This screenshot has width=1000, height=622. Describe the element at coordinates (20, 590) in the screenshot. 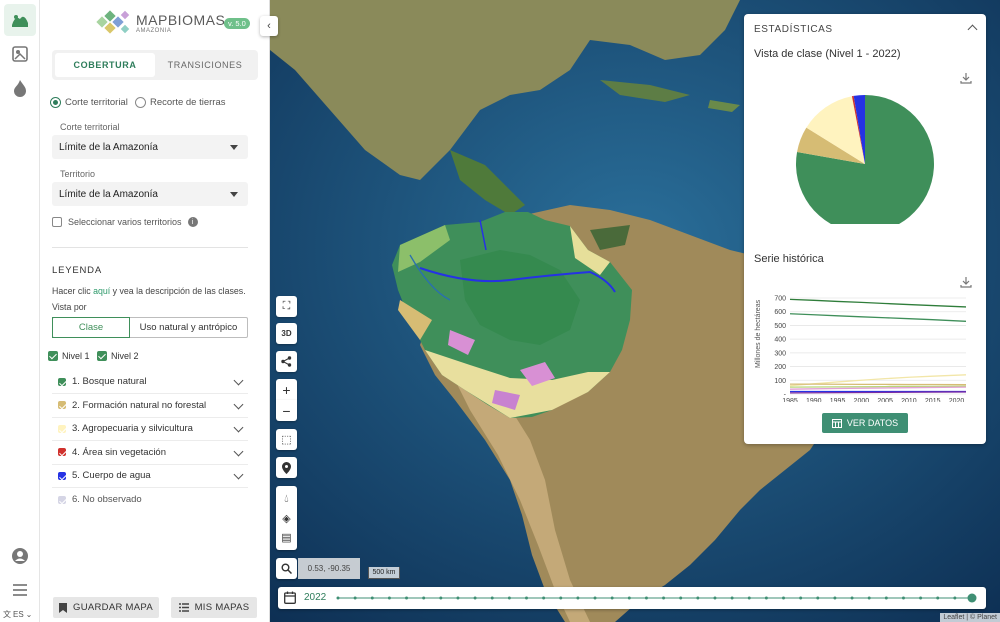

I see `menu-icon` at that location.